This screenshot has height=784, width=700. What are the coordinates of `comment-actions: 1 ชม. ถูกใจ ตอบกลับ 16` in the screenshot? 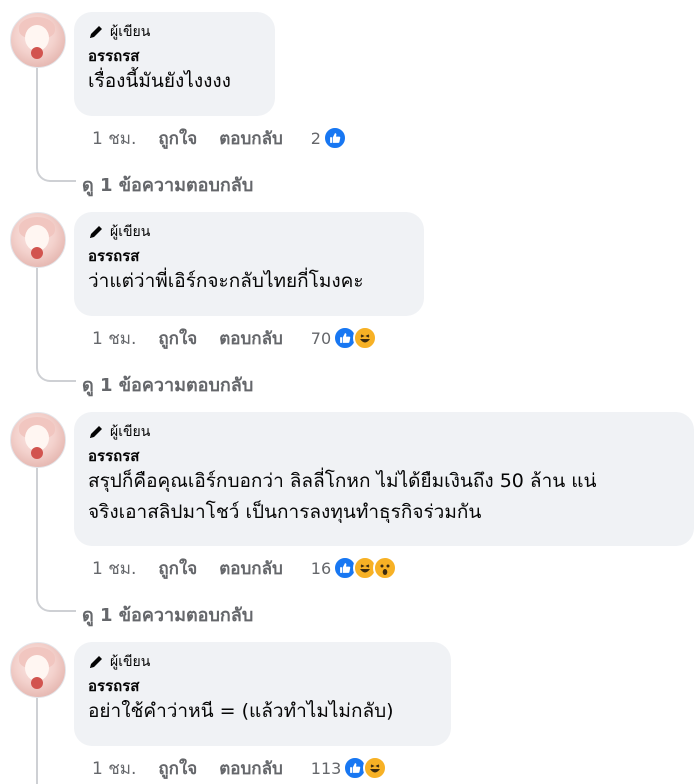 It's located at (245, 568).